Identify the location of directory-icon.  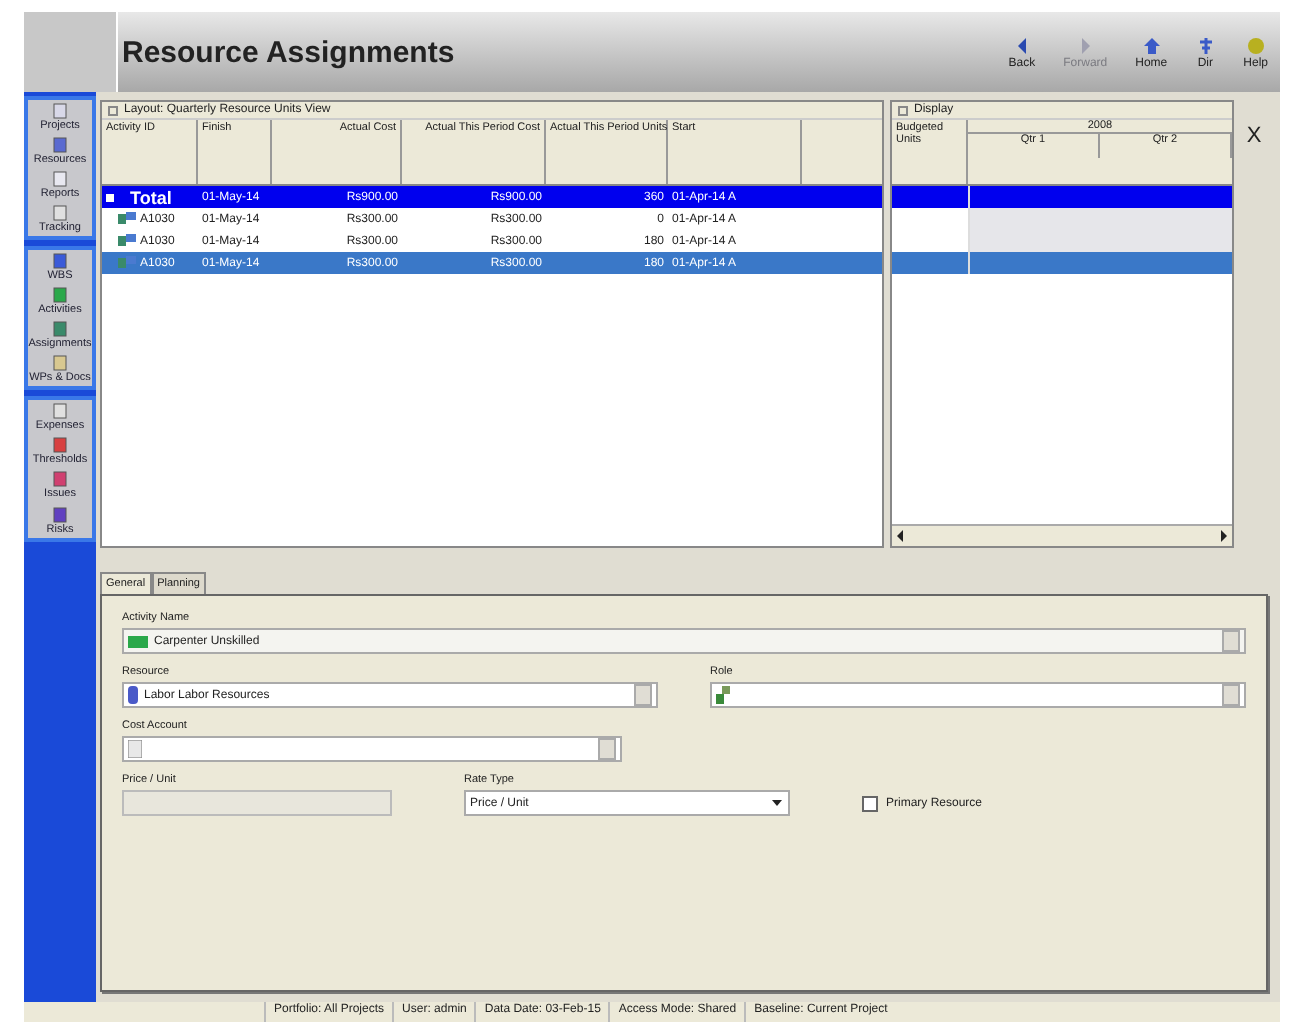
(1205, 45).